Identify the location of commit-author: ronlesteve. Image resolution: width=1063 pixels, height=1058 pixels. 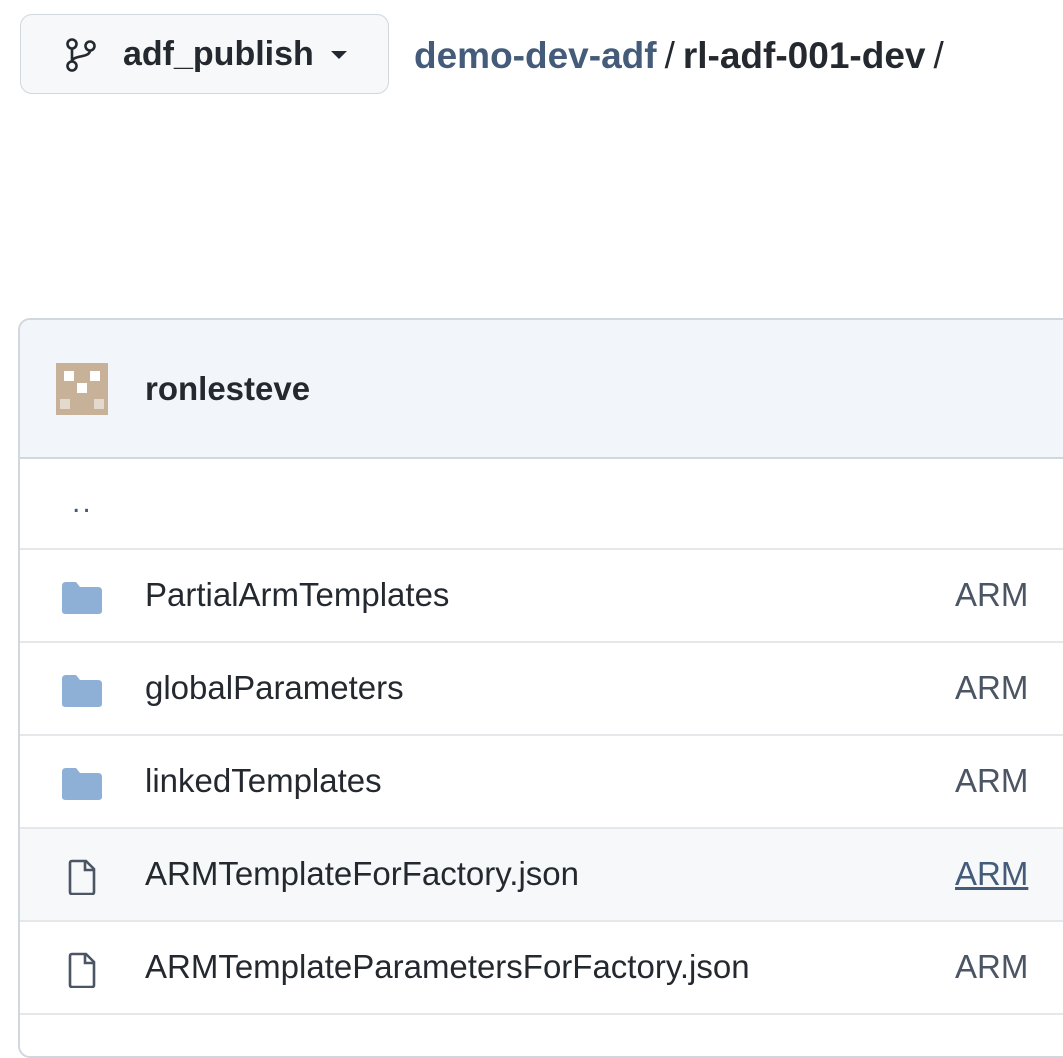
(227, 389).